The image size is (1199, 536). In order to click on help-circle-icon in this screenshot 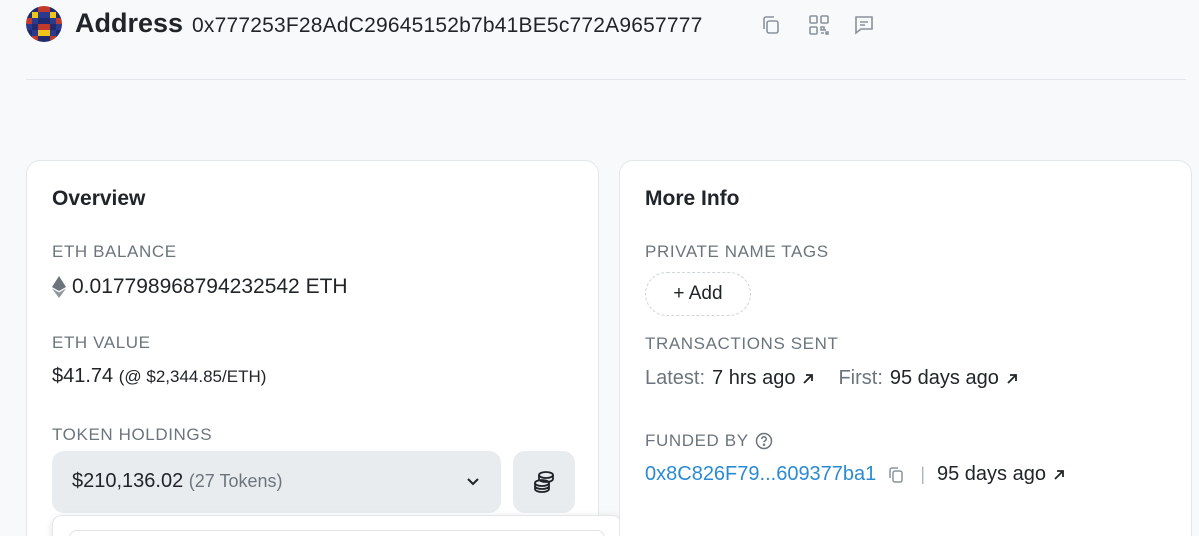, I will do `click(764, 441)`.